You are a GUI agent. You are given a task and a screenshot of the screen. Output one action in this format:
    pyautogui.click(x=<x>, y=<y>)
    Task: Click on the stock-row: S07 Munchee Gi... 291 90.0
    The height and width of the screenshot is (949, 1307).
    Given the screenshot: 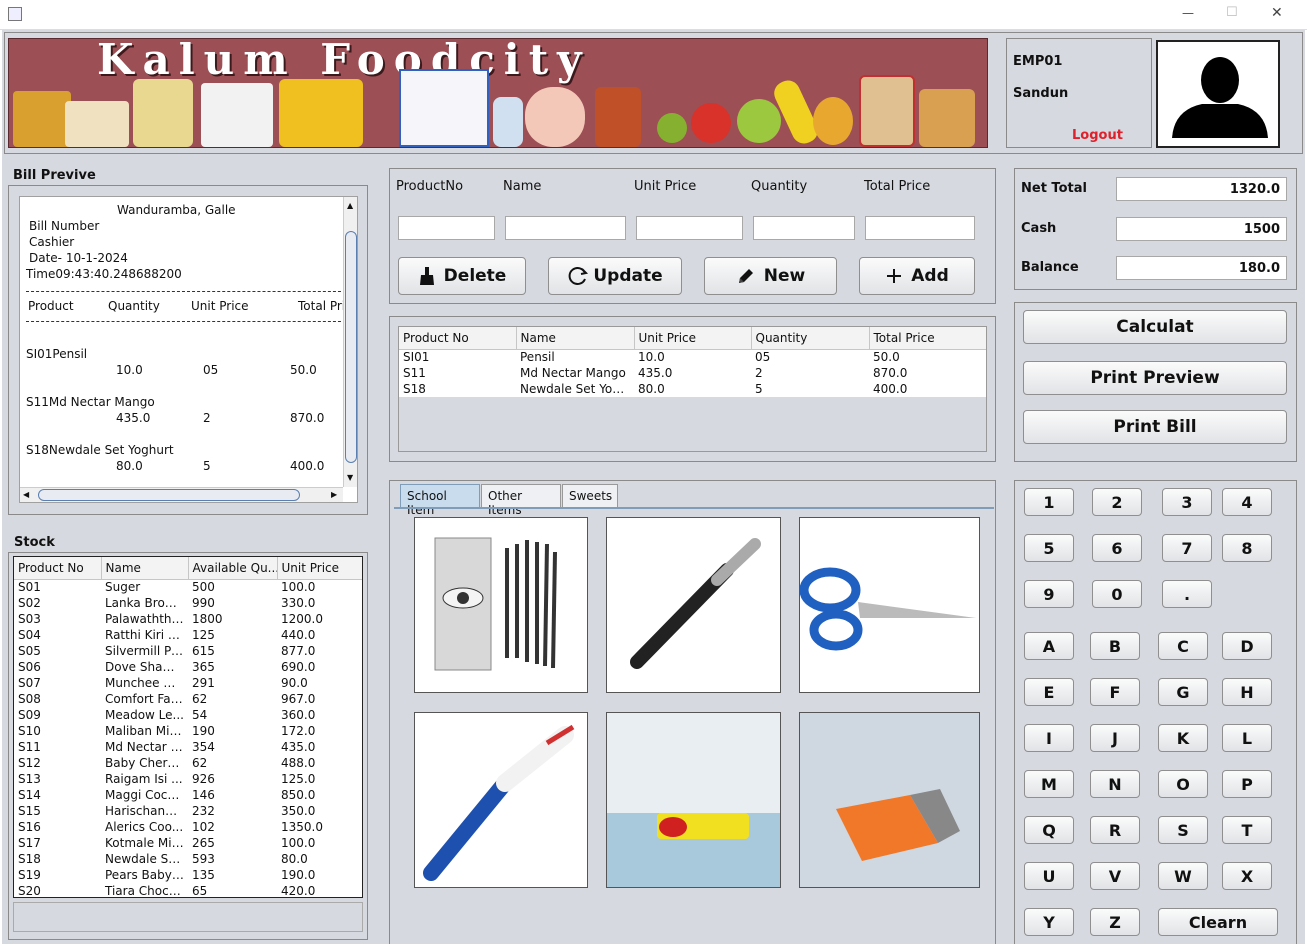 What is the action you would take?
    pyautogui.click(x=188, y=683)
    